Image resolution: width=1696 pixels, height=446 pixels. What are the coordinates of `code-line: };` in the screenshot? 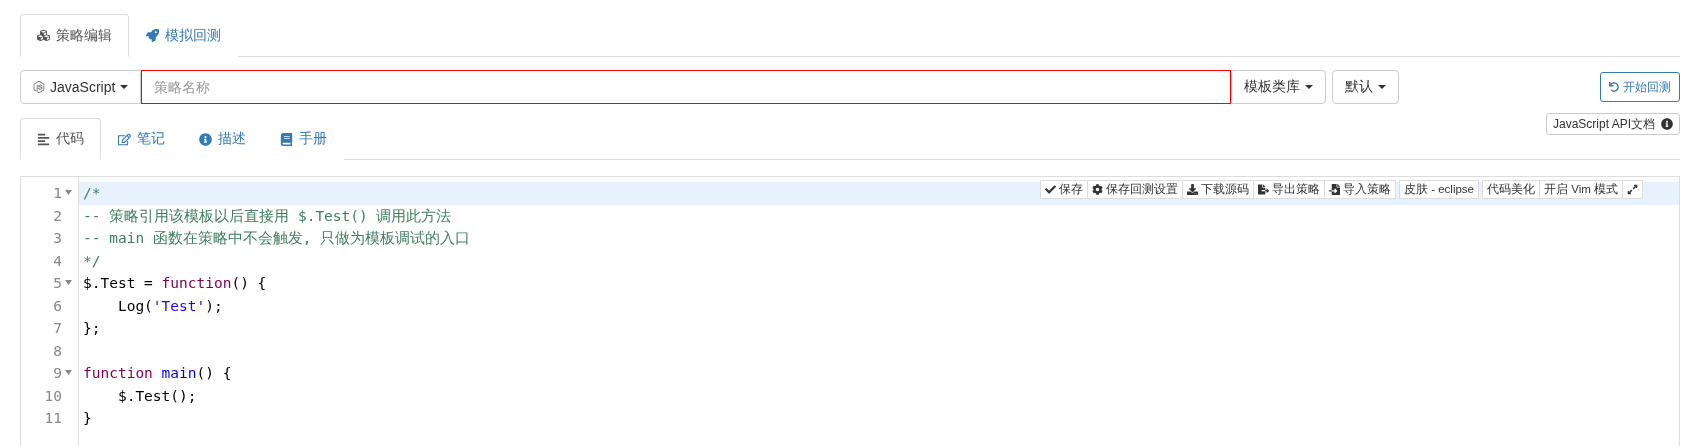 It's located at (92, 328).